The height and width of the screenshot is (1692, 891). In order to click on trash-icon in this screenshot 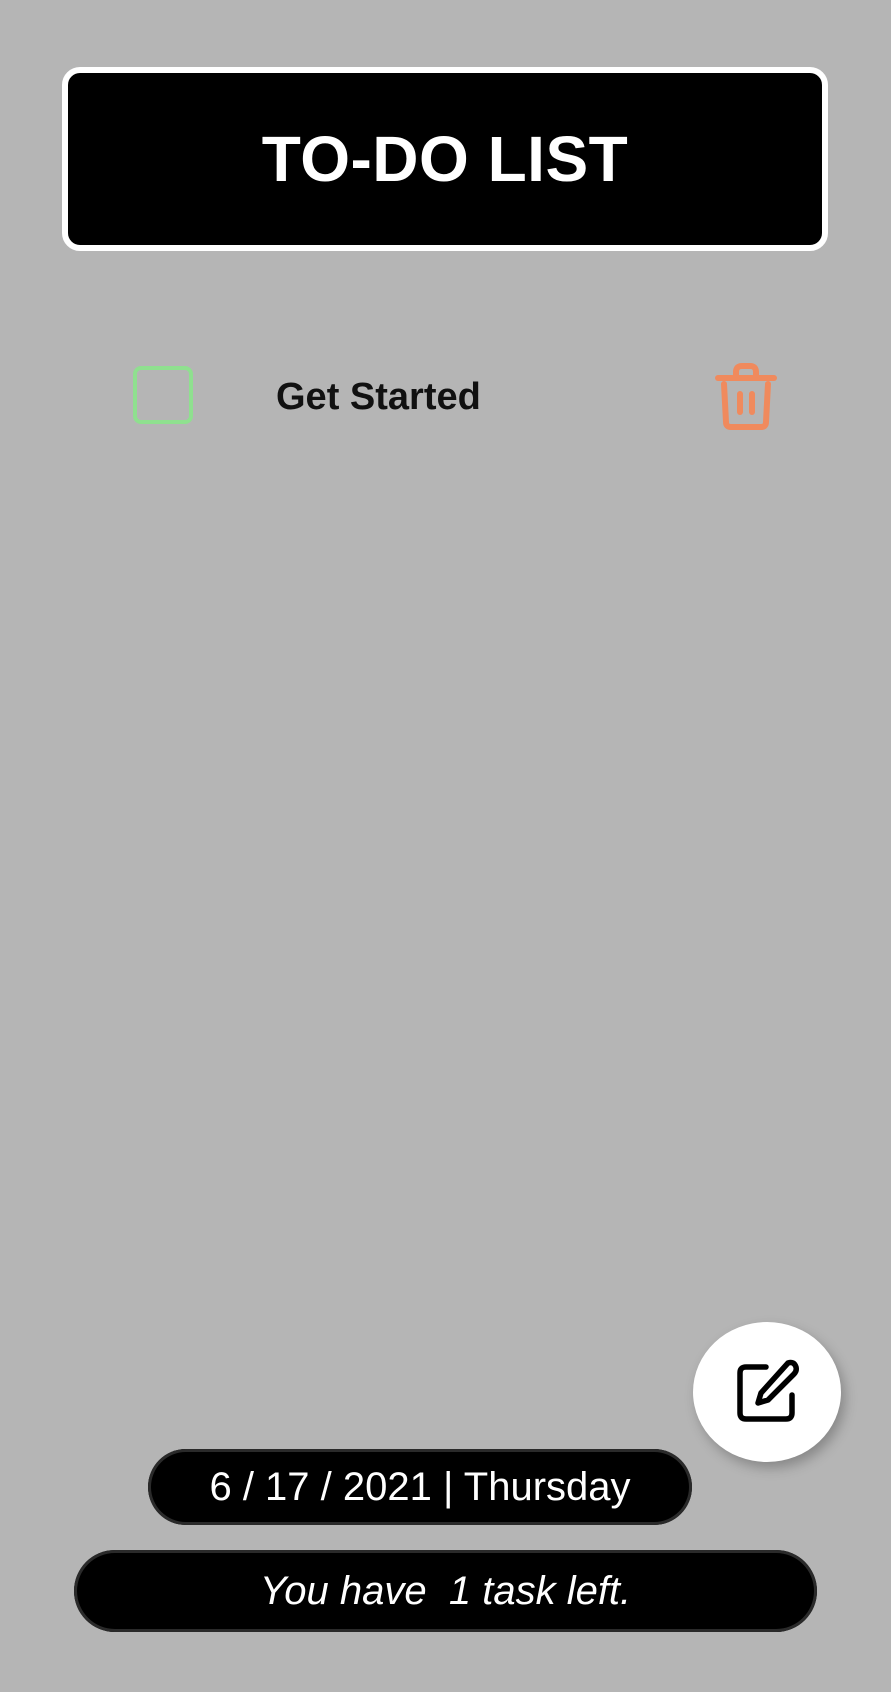, I will do `click(746, 396)`.